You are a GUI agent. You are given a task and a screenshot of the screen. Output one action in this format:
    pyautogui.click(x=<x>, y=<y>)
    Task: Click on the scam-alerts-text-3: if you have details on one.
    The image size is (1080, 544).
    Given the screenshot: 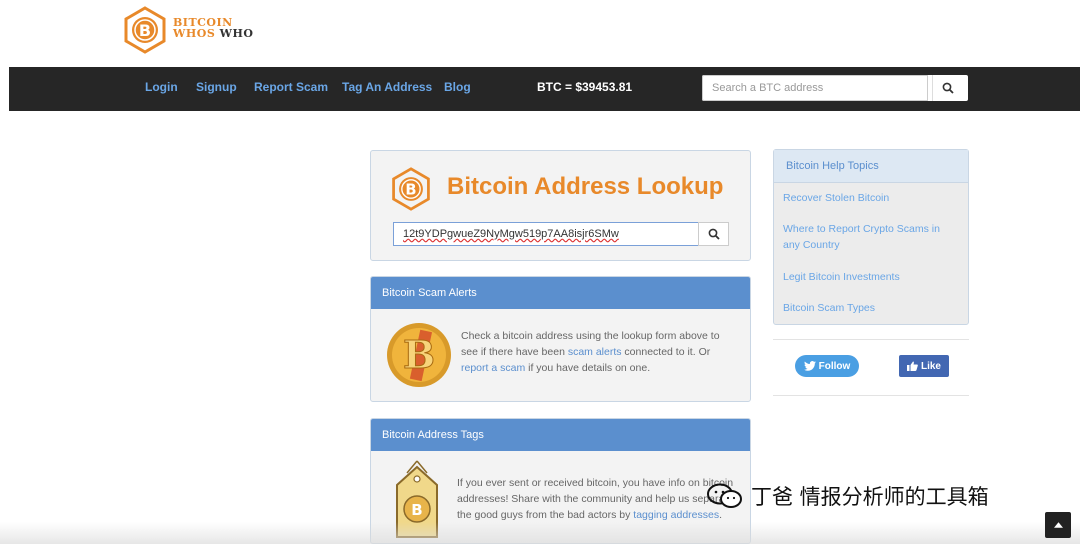 What is the action you would take?
    pyautogui.click(x=588, y=368)
    